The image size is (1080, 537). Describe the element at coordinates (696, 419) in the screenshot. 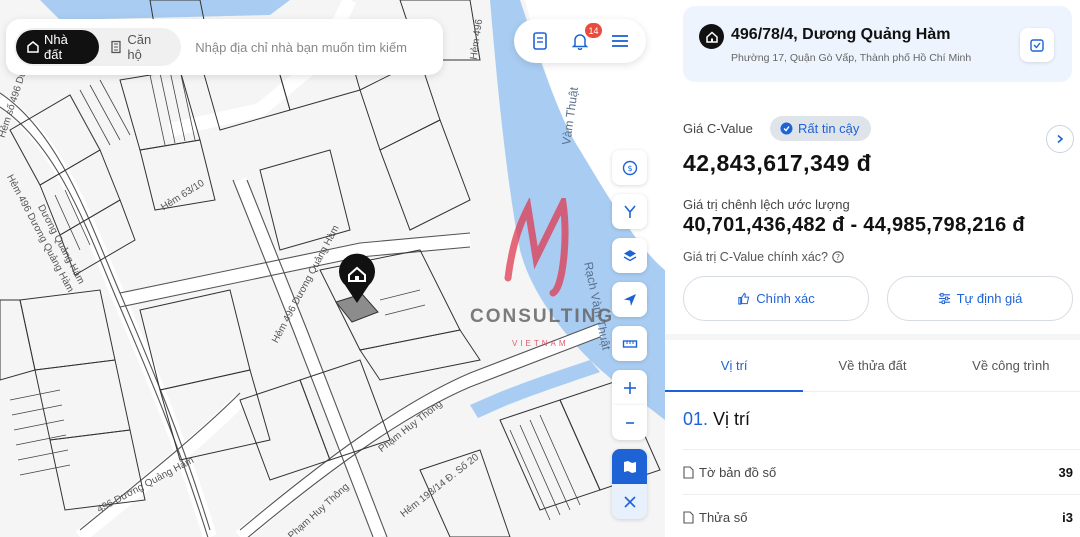

I see `section-number: 01.` at that location.